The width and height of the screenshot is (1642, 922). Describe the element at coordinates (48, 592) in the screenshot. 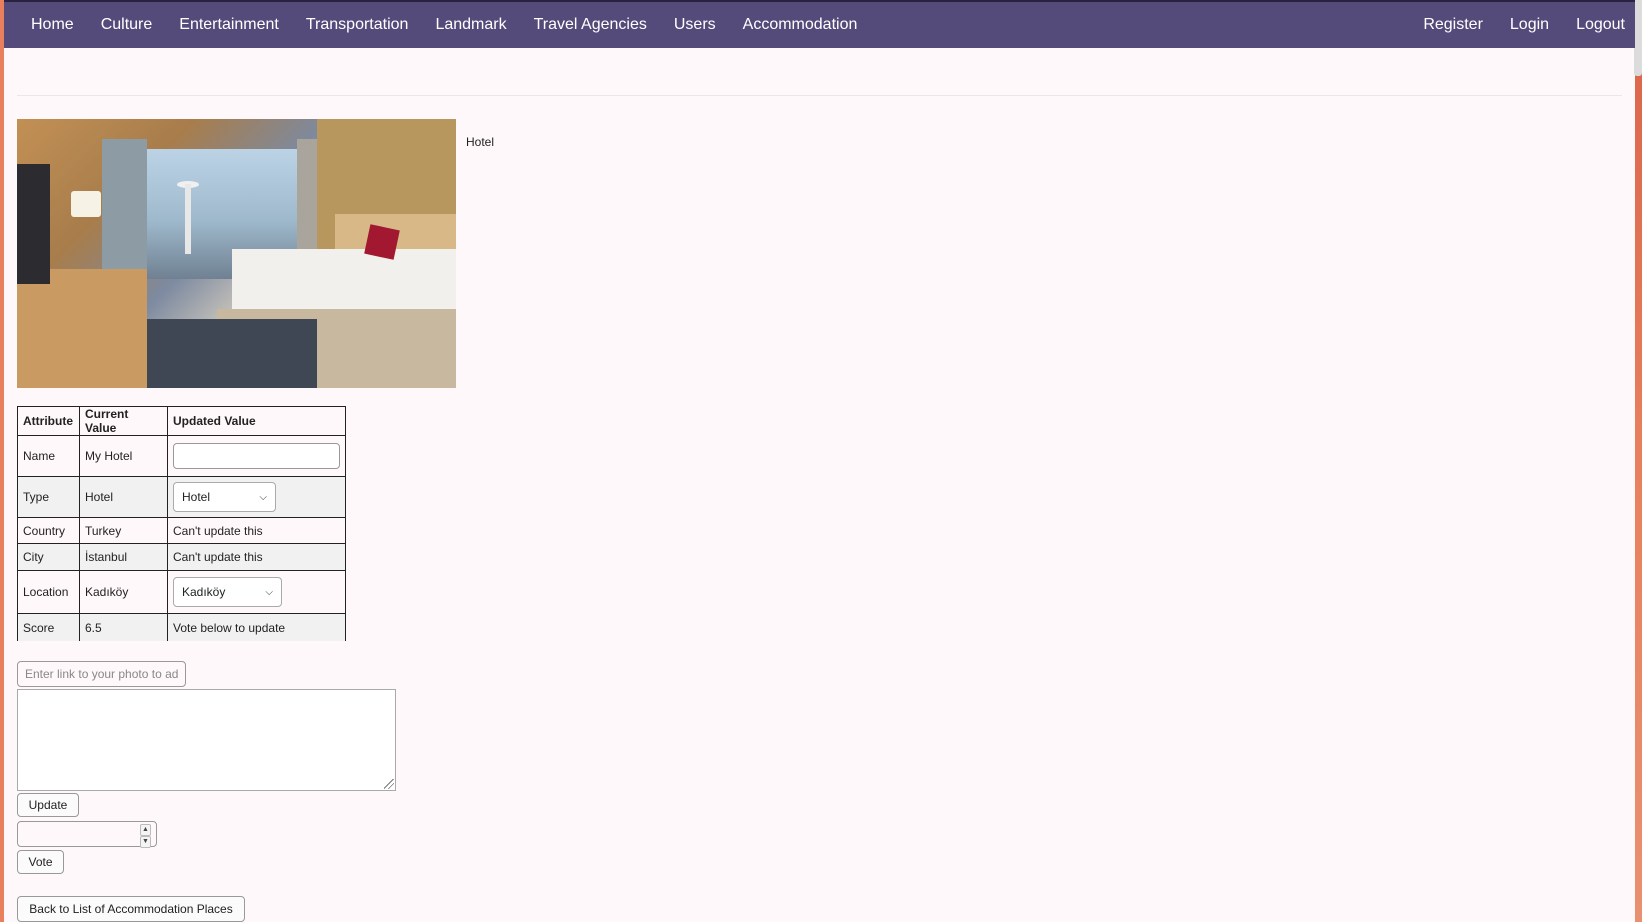

I see `attr-label: Location` at that location.